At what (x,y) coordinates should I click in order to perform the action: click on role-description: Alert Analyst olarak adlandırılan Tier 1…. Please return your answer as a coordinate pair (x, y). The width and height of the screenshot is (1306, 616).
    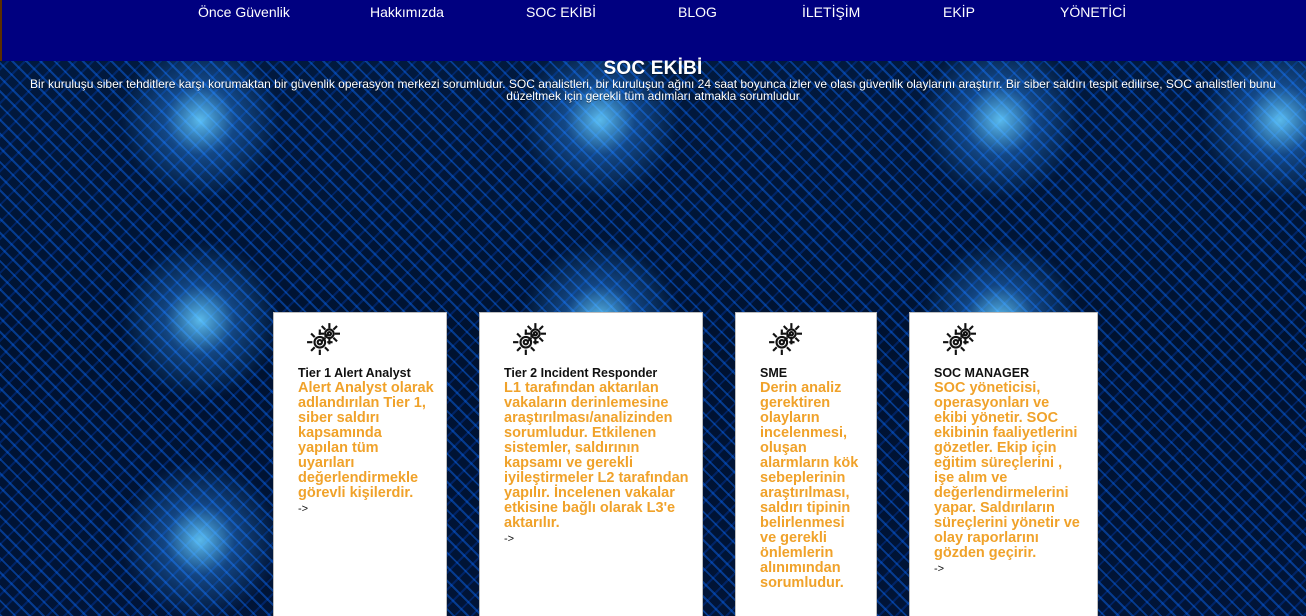
    Looking at the image, I should click on (366, 440).